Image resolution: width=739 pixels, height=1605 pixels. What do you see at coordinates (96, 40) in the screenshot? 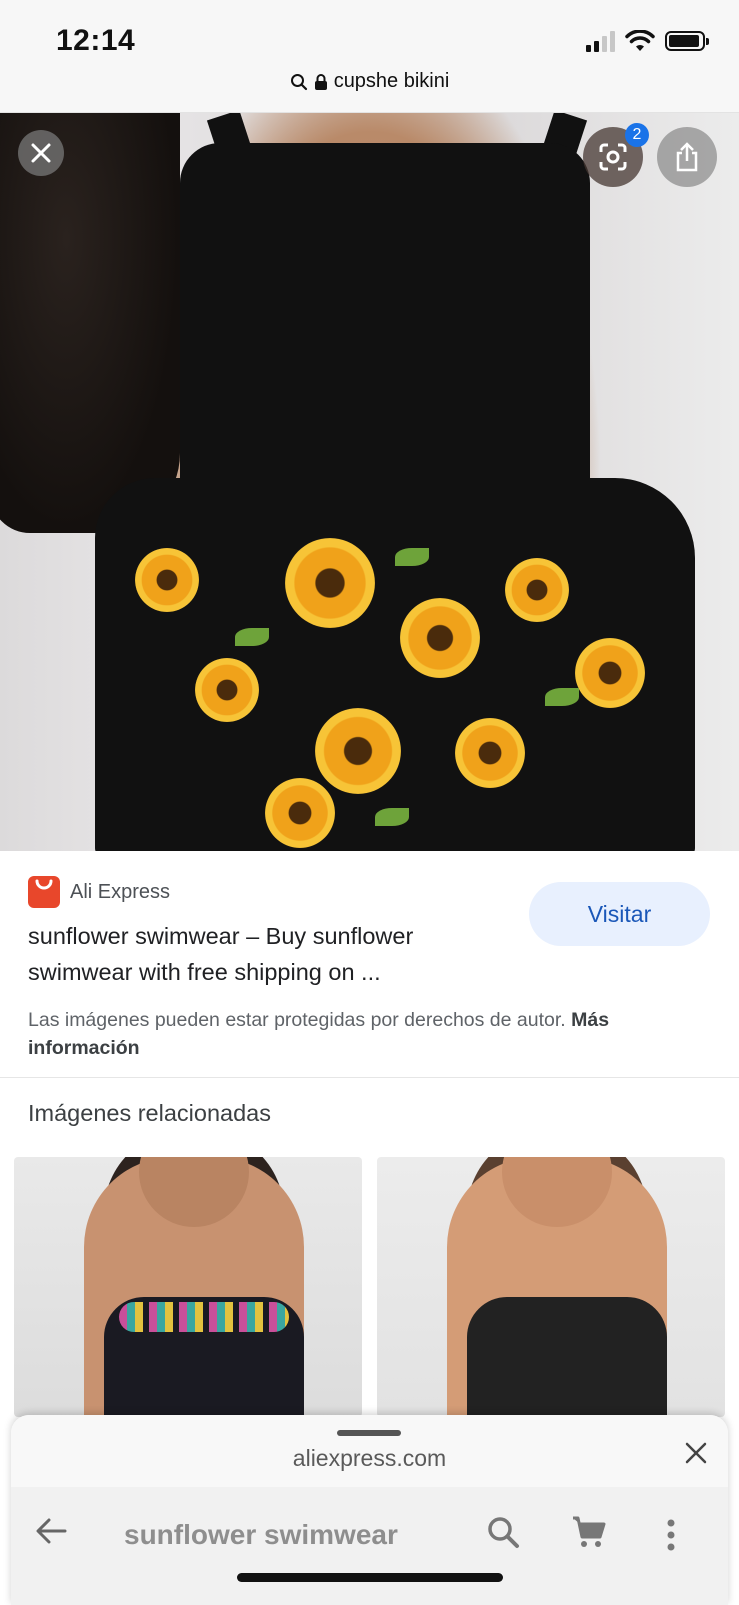
I see `clock: 12:14` at bounding box center [96, 40].